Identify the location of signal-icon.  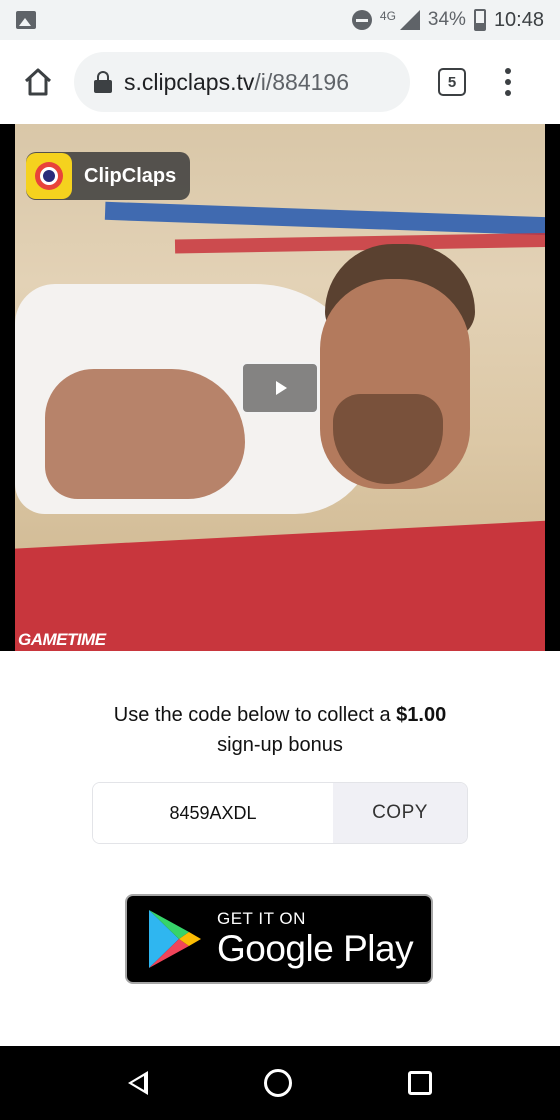
(409, 20).